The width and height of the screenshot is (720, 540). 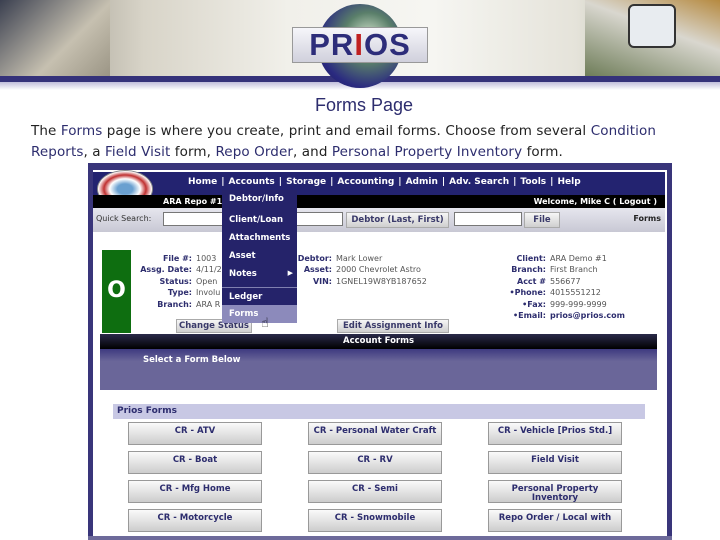 What do you see at coordinates (375, 462) in the screenshot?
I see `form-button: CR - RV` at bounding box center [375, 462].